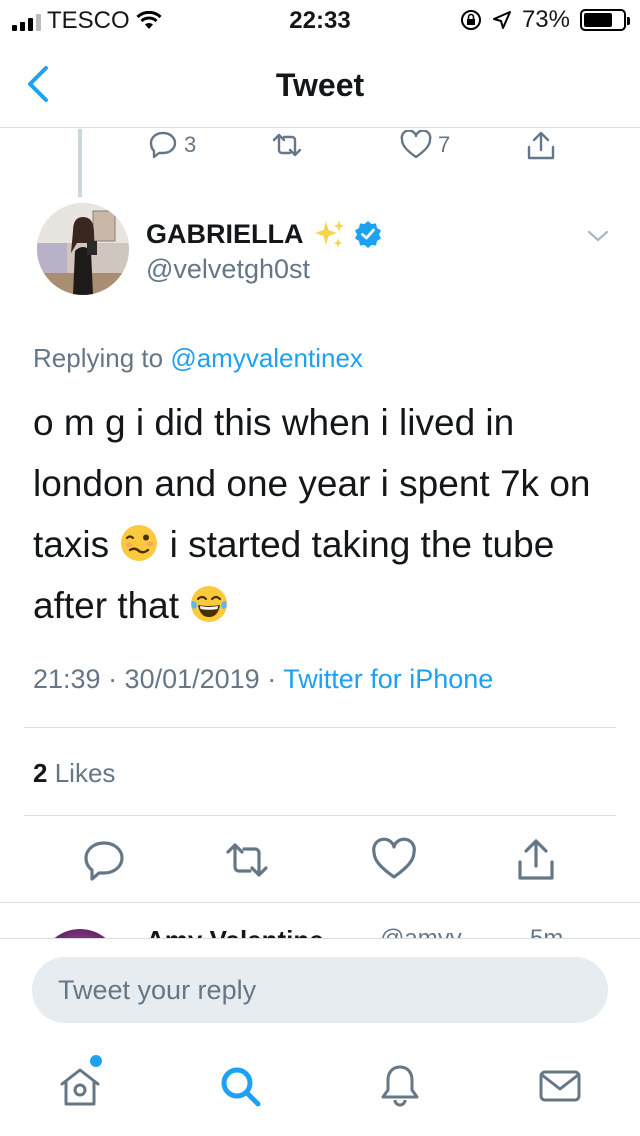 This screenshot has width=640, height=1136. What do you see at coordinates (83, 249) in the screenshot?
I see `author-avatar` at bounding box center [83, 249].